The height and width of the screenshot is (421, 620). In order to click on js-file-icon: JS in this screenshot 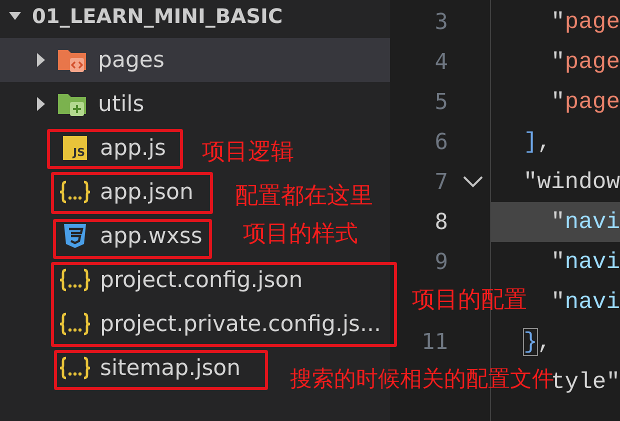, I will do `click(75, 148)`.